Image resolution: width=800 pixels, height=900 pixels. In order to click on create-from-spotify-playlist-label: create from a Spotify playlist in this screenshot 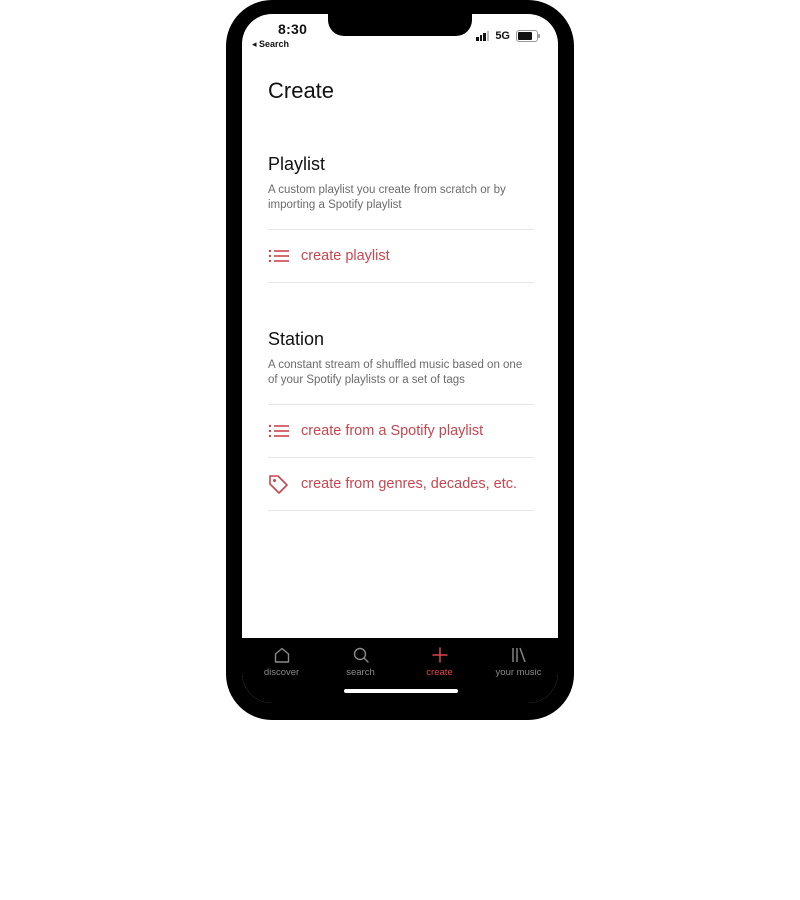, I will do `click(392, 431)`.